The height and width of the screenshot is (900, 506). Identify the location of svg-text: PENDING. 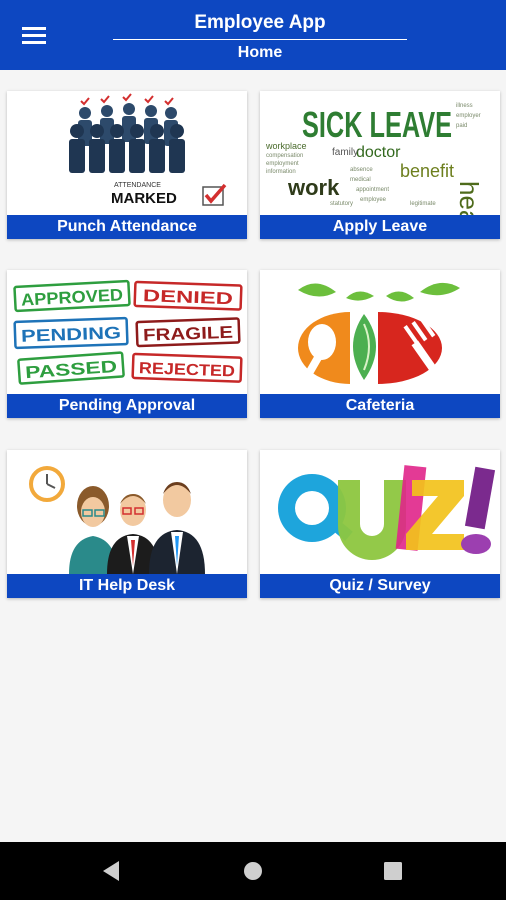
(71, 334).